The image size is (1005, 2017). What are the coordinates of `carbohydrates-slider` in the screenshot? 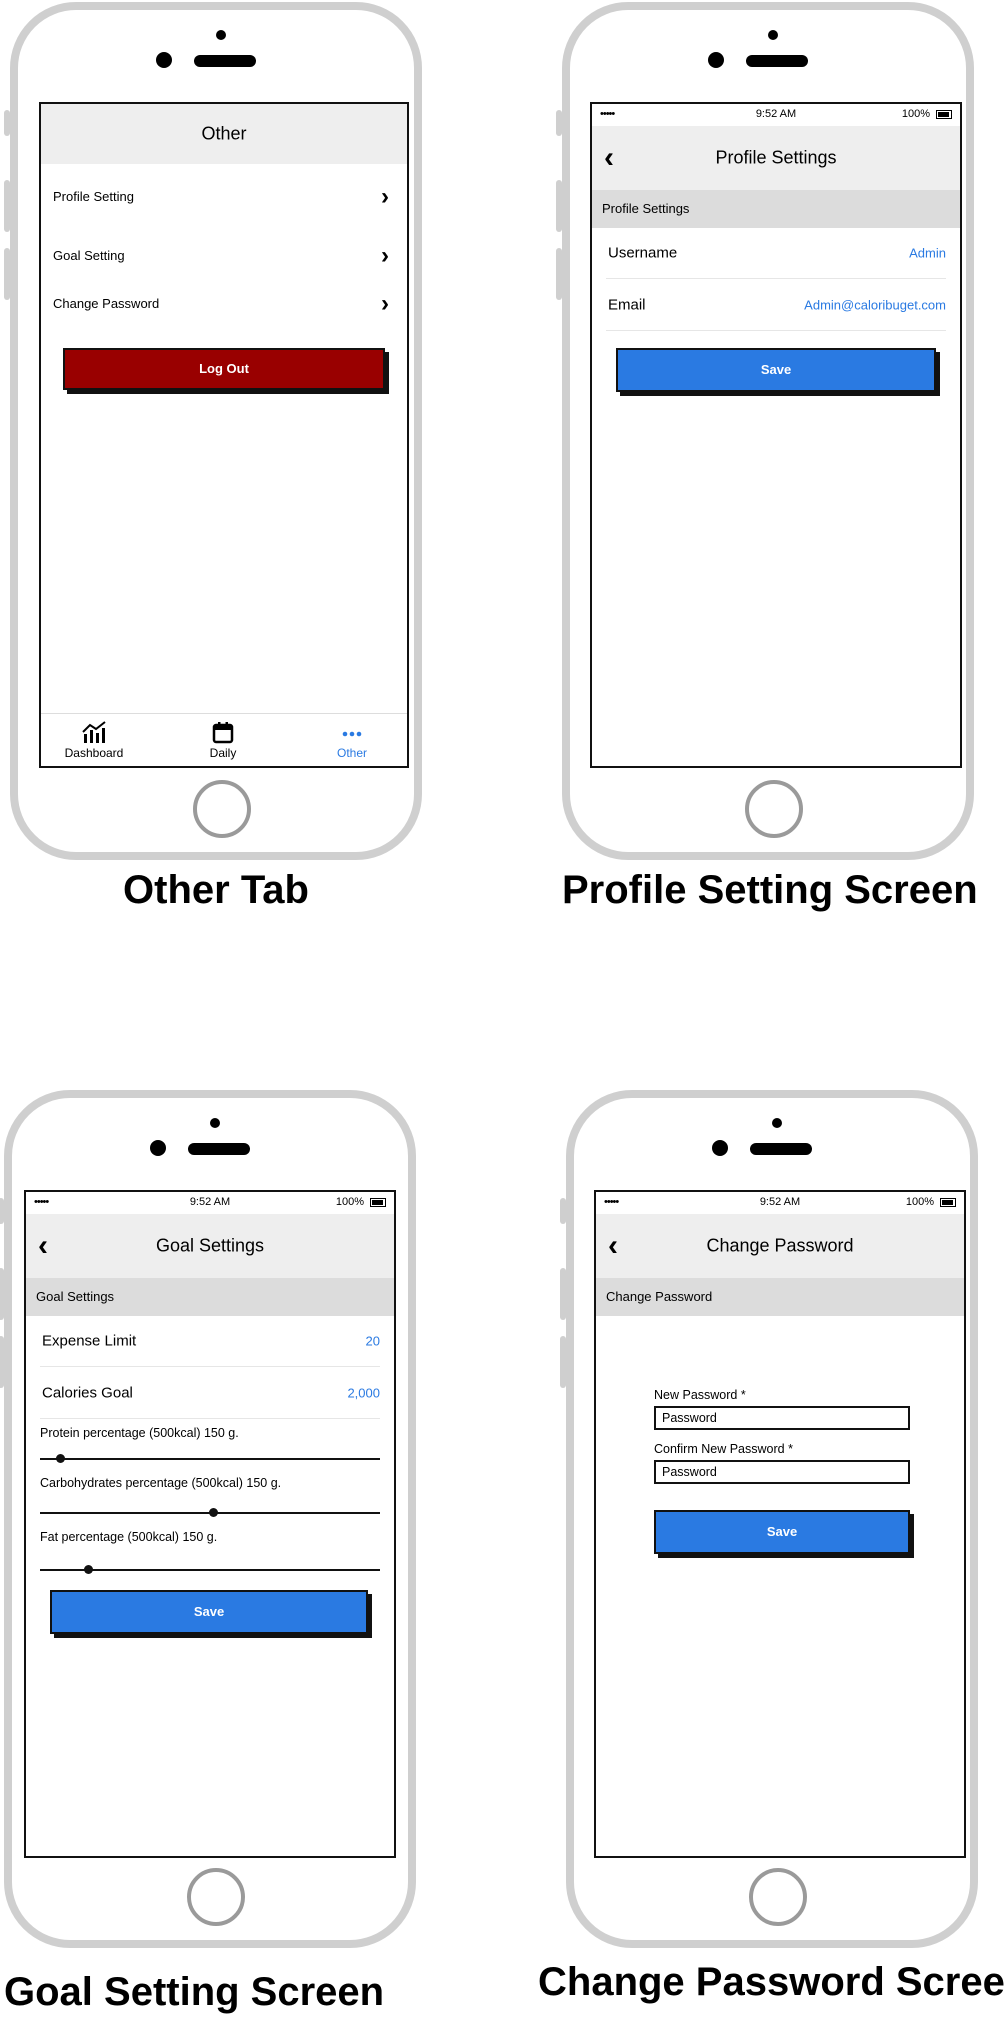 It's located at (210, 1512).